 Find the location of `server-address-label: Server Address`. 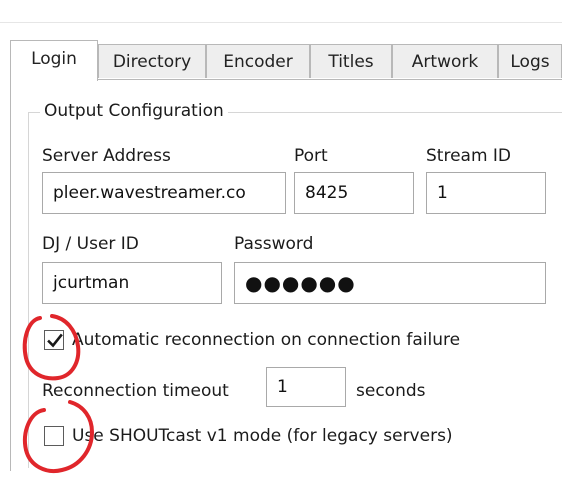

server-address-label: Server Address is located at coordinates (106, 156).